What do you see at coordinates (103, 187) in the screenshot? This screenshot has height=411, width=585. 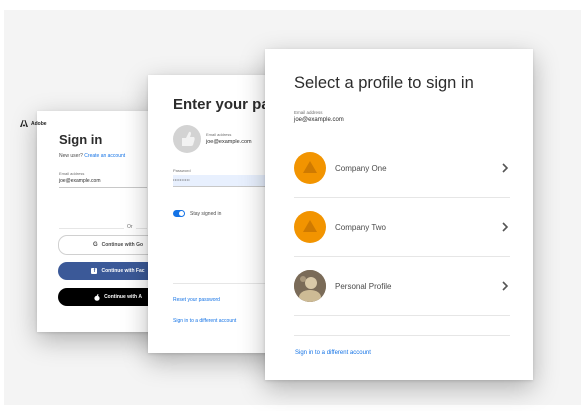 I see `signin-email-underline` at bounding box center [103, 187].